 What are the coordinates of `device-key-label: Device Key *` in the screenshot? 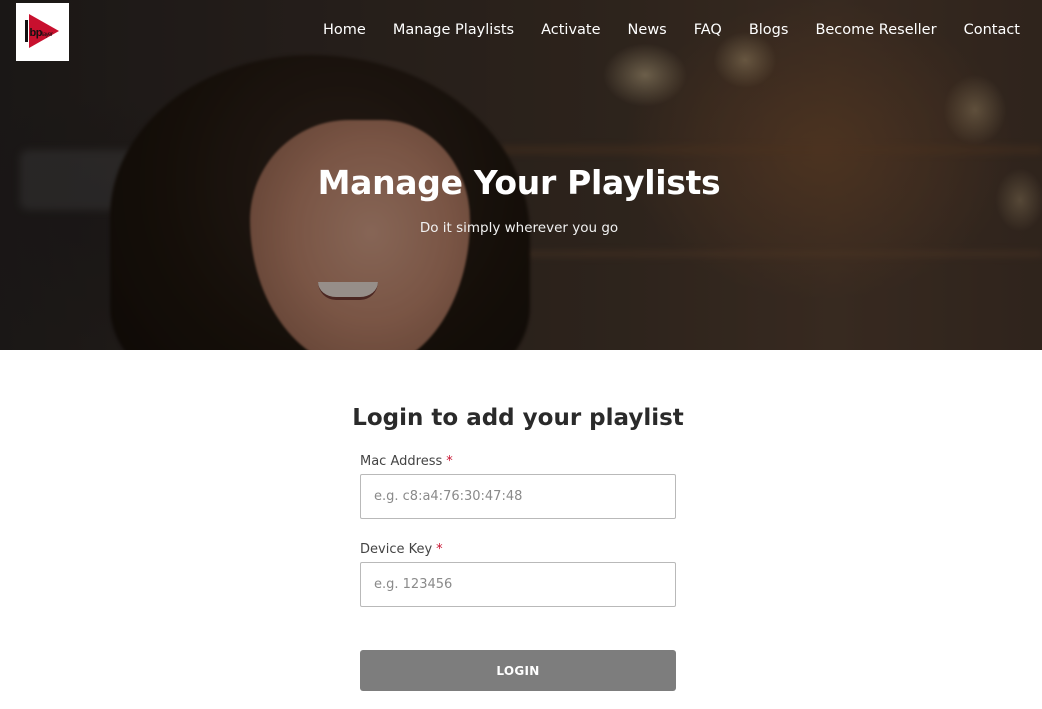 It's located at (401, 549).